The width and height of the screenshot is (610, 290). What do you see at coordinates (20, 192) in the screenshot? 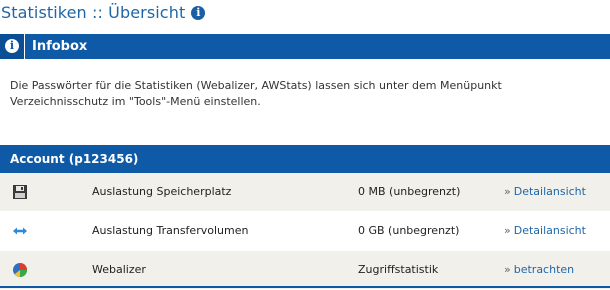
I see `floppy-disk-icon` at bounding box center [20, 192].